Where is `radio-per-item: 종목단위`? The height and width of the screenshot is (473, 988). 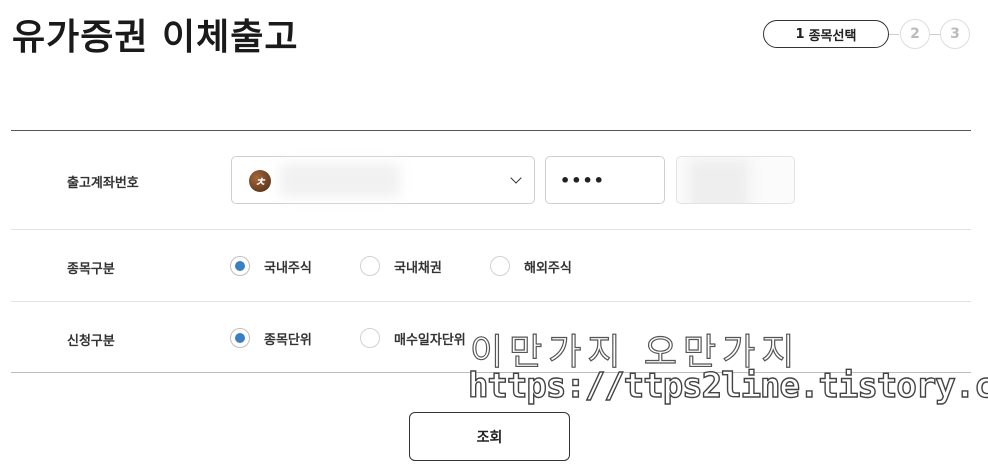
radio-per-item: 종목단위 is located at coordinates (271, 338).